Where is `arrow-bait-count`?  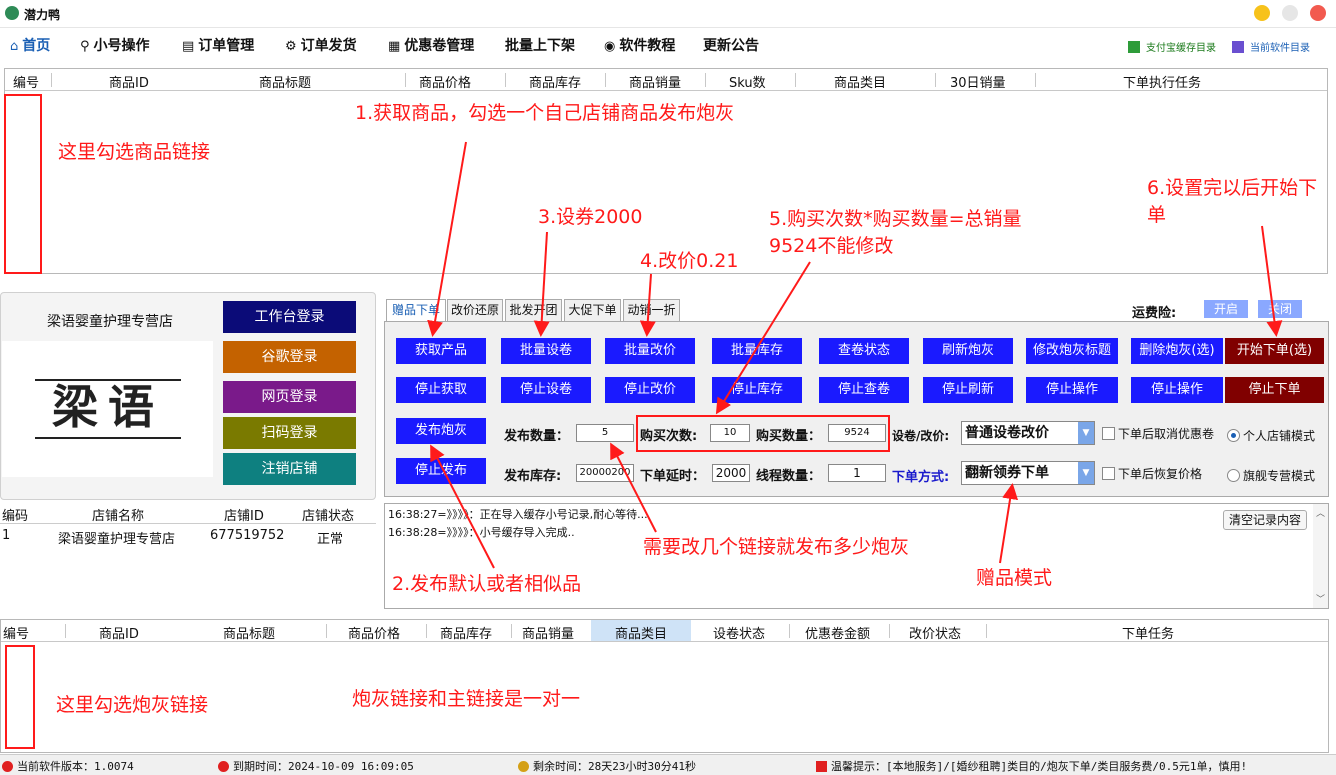 arrow-bait-count is located at coordinates (633, 487).